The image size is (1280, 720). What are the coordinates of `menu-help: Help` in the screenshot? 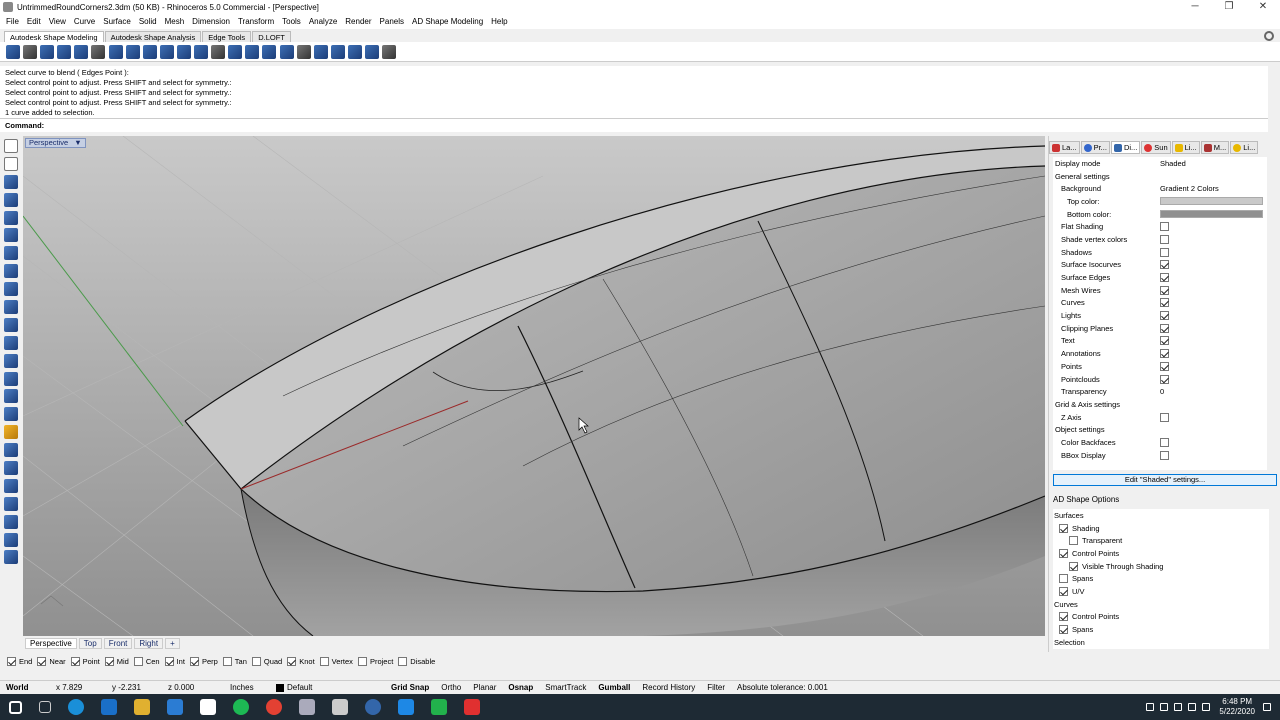 It's located at (499, 21).